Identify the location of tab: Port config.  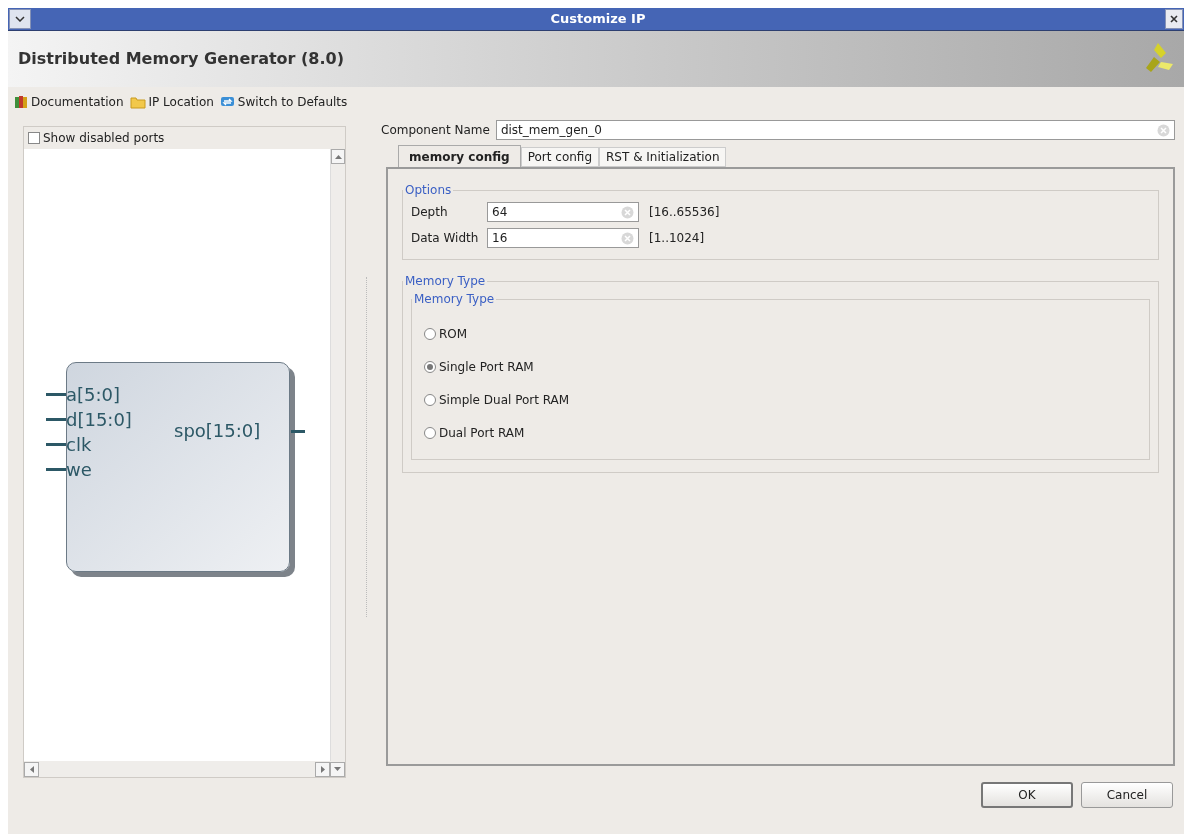
(560, 157).